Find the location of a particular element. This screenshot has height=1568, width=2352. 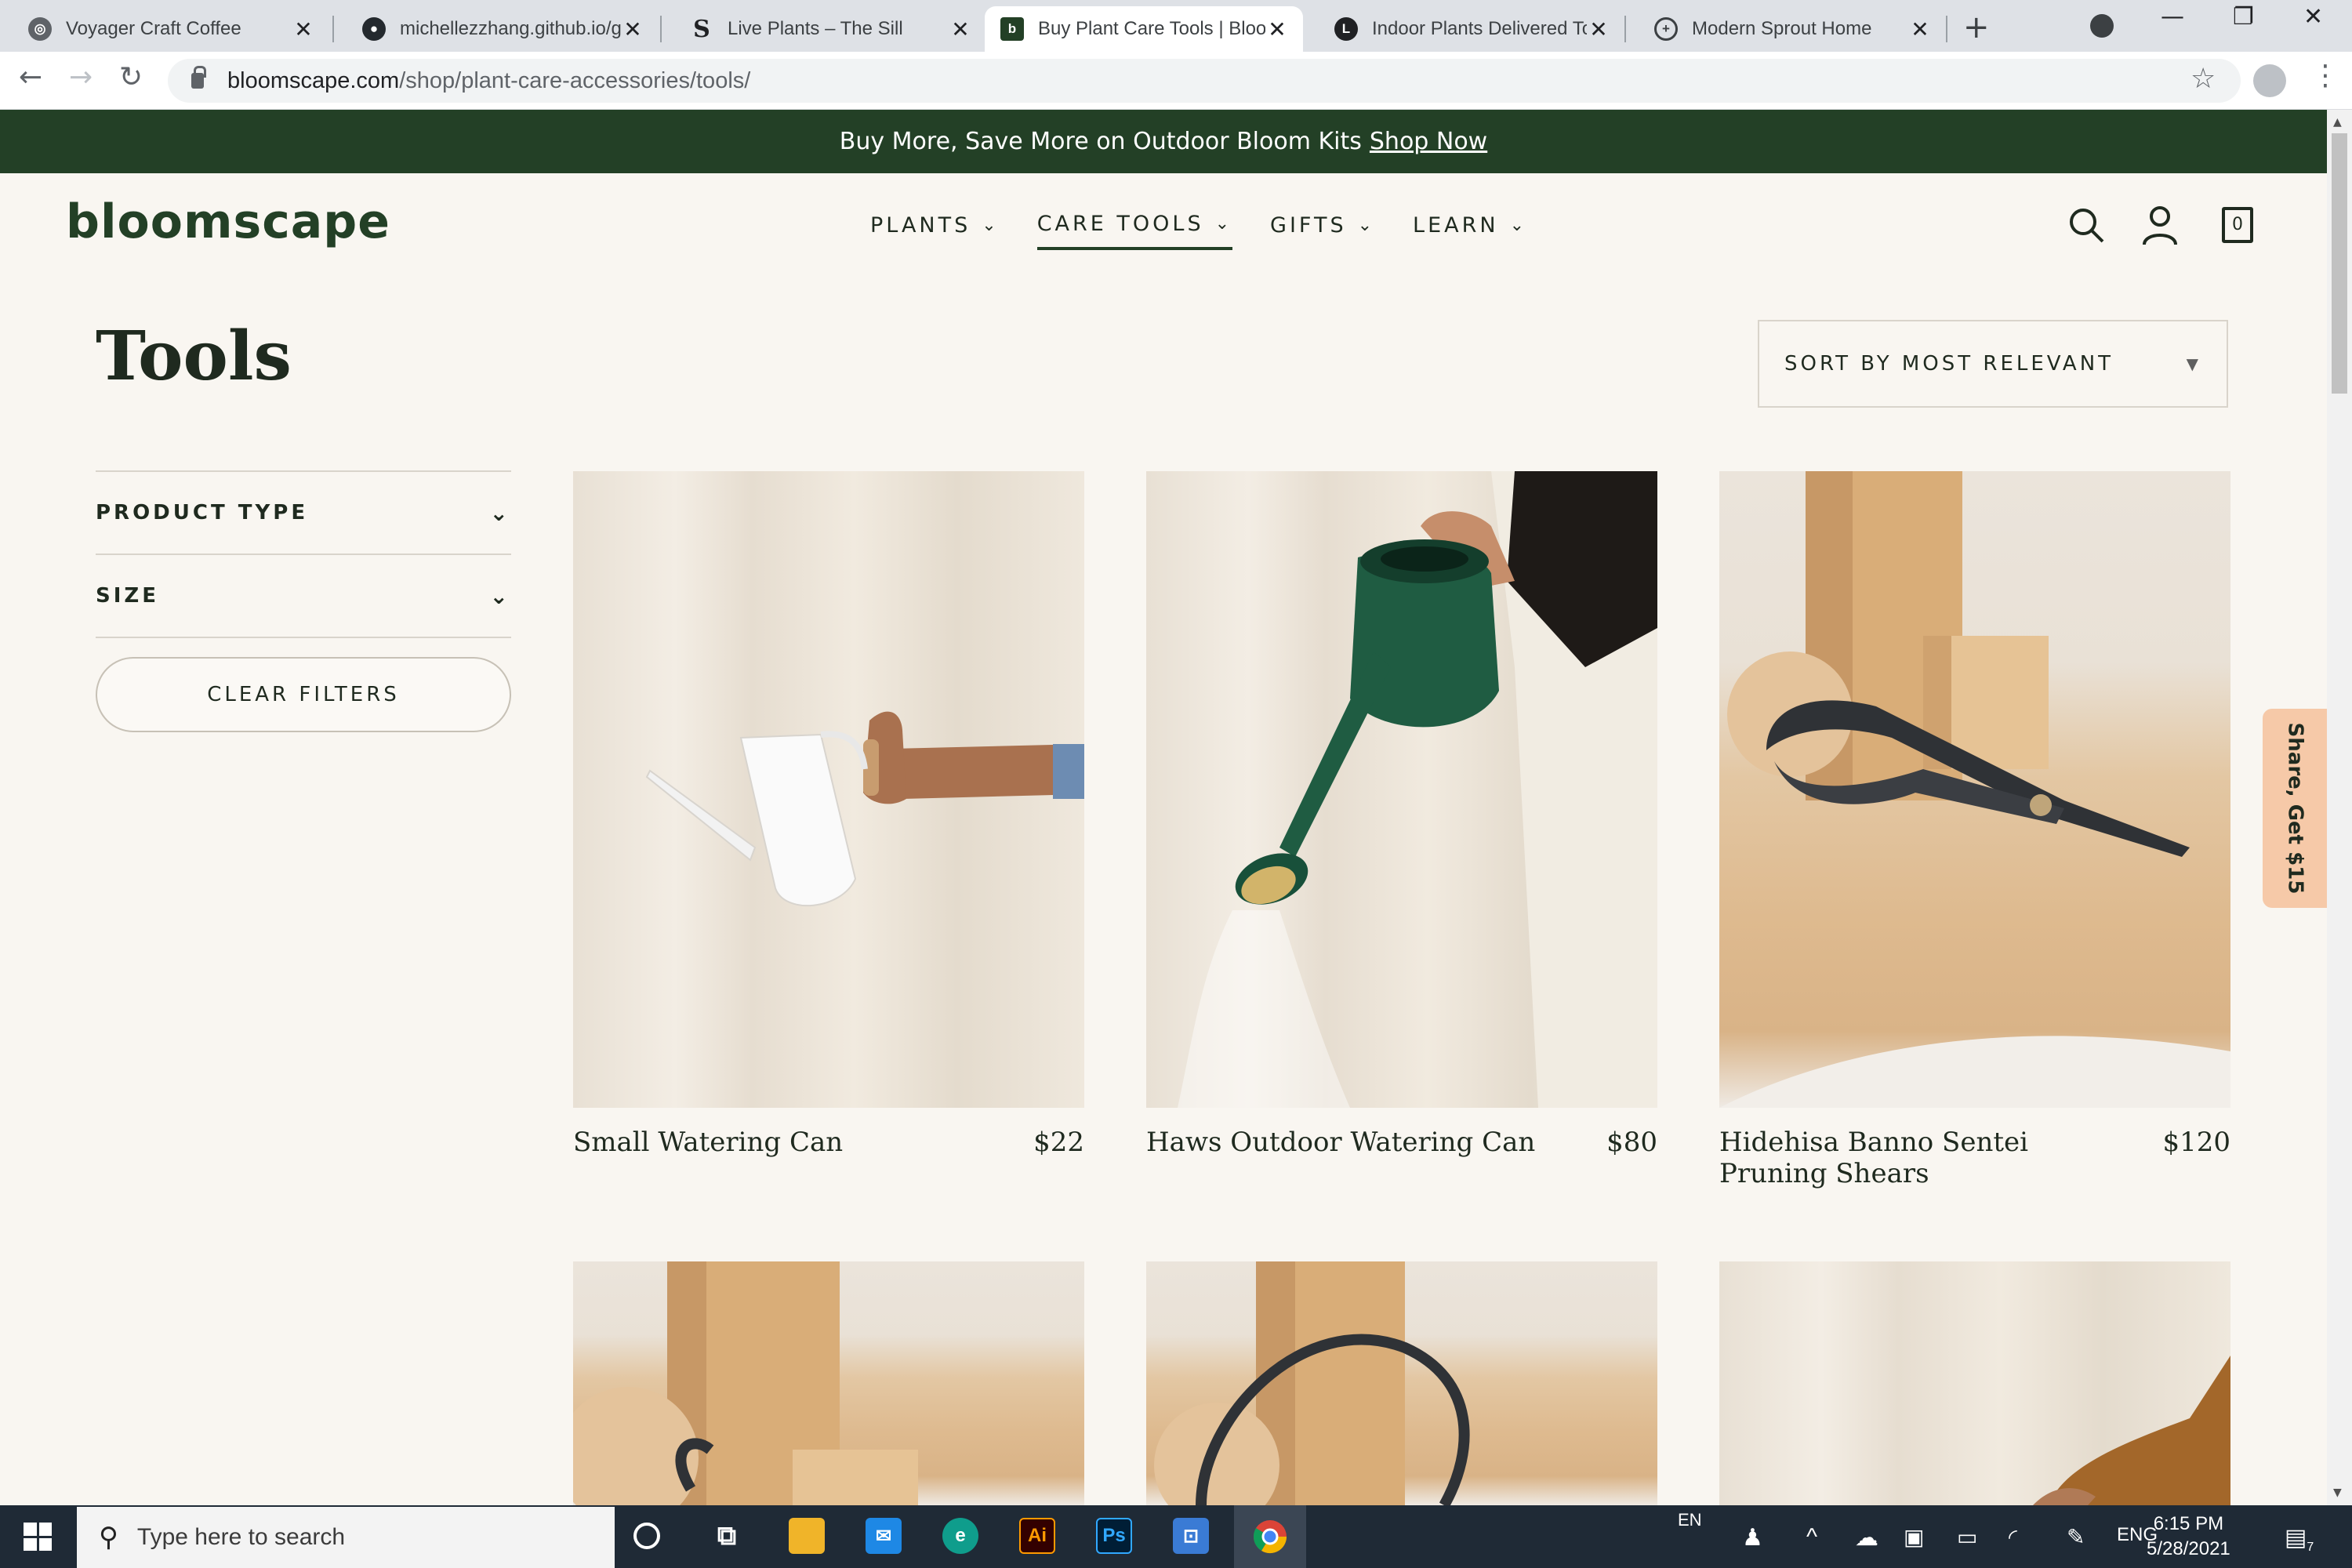

chrome-taskbar-button is located at coordinates (1270, 1536).